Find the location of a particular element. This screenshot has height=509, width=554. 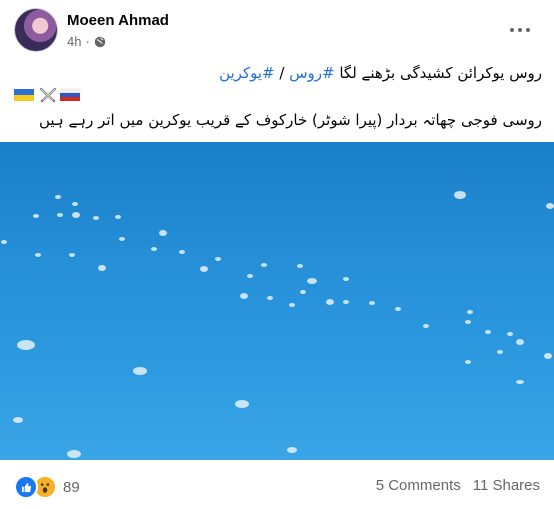

more-options-button is located at coordinates (520, 30).